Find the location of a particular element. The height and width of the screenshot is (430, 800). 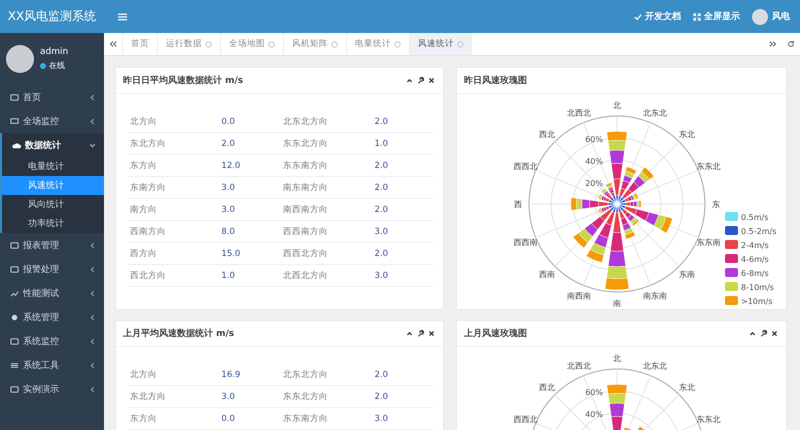

submenu-item: 电量统计 is located at coordinates (53, 166).